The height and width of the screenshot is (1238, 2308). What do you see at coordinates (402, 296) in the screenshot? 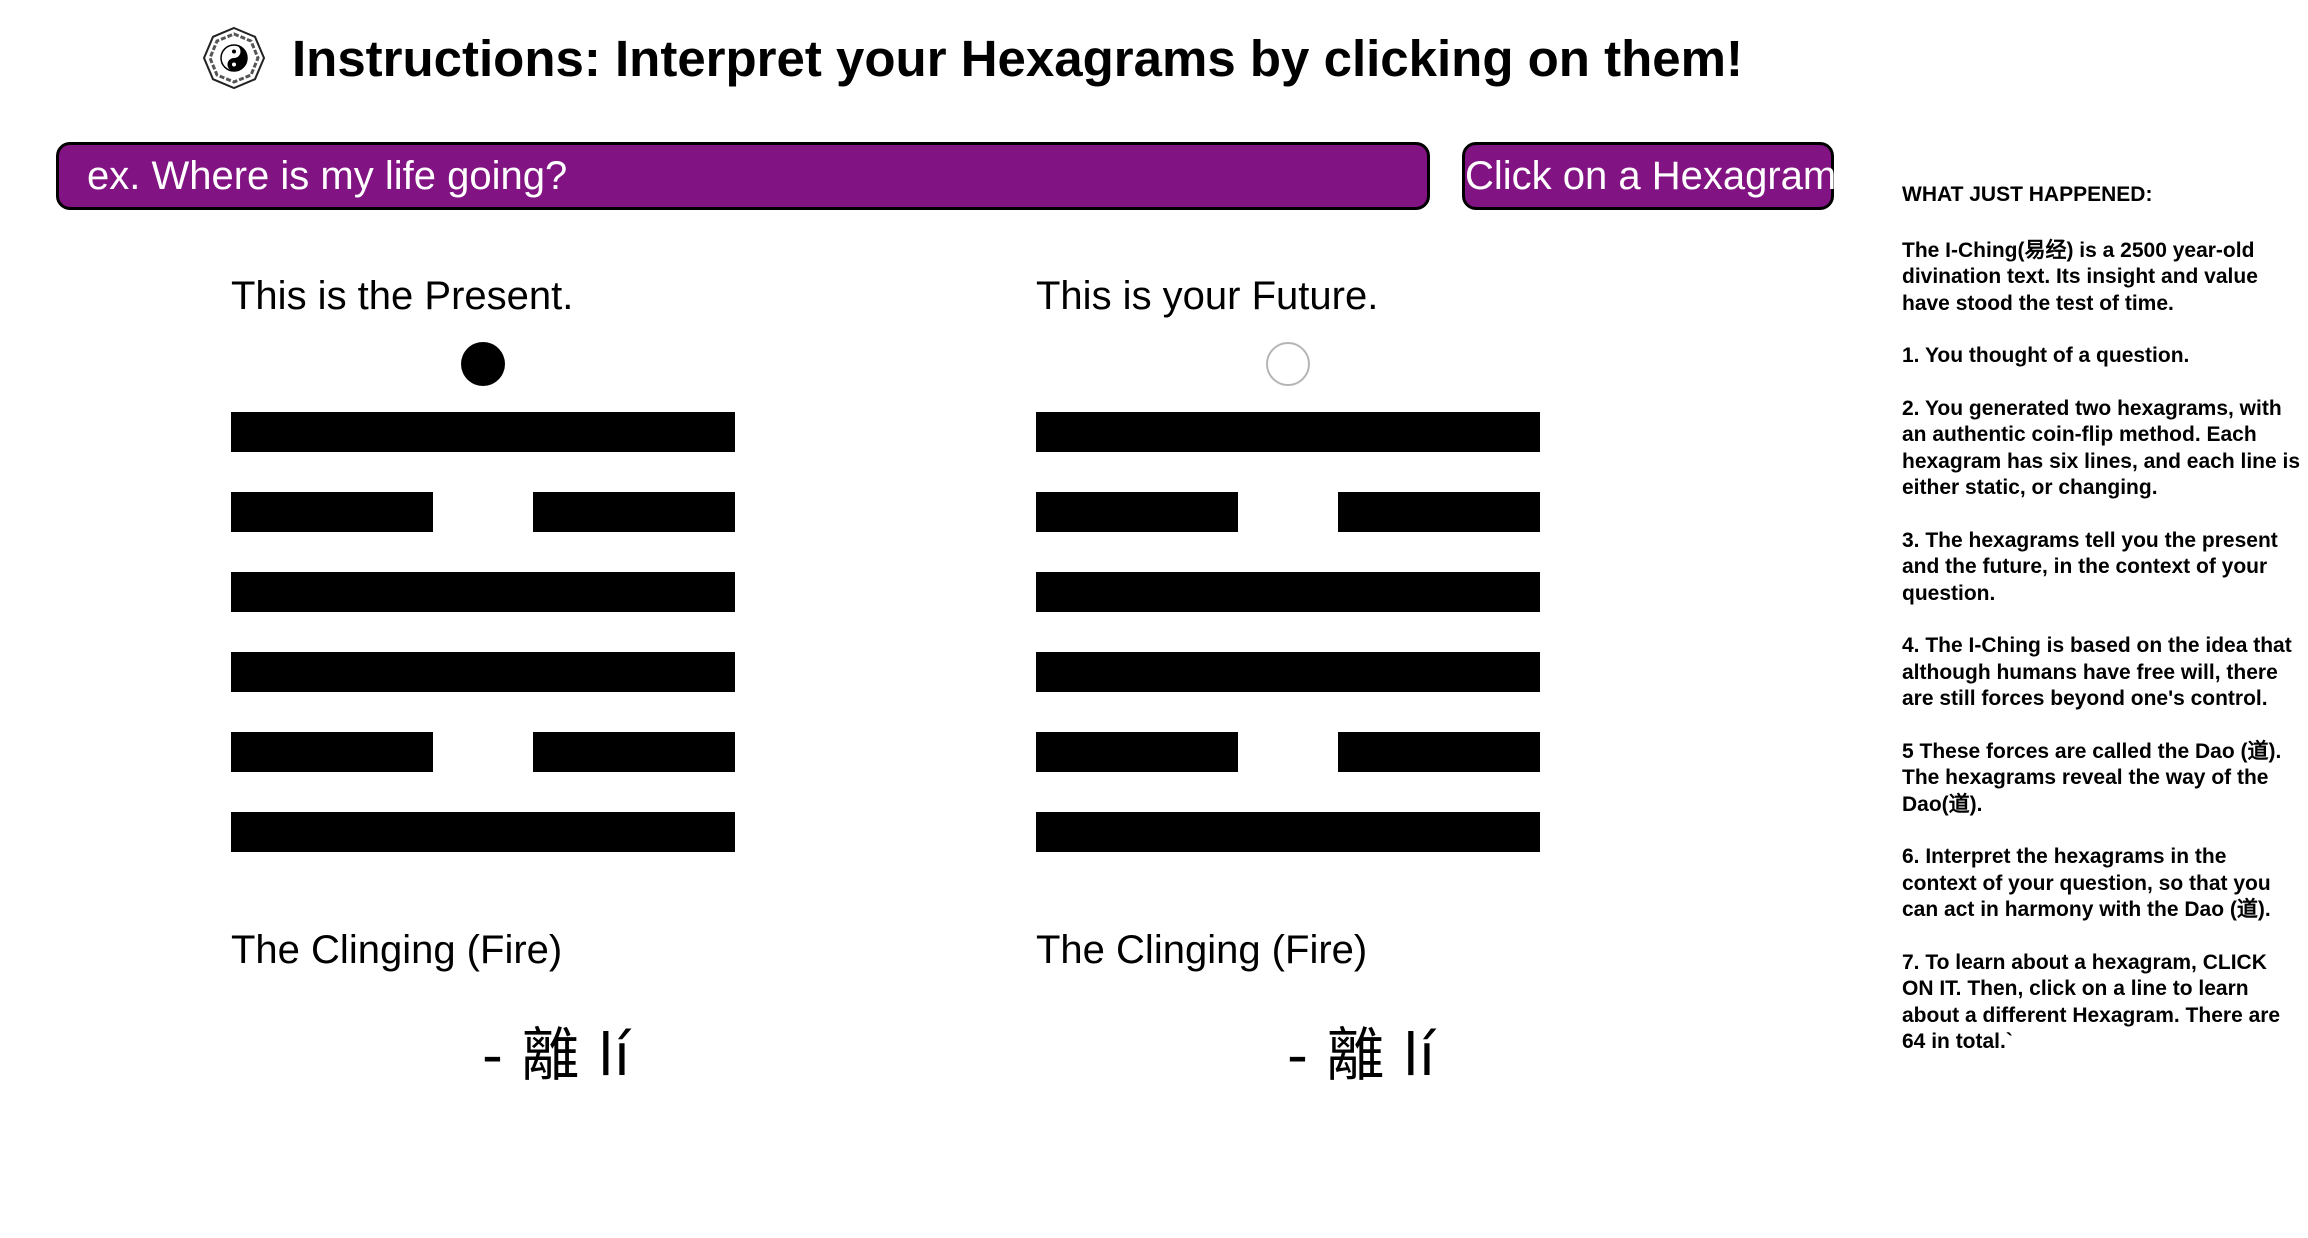
I see `present-heading: This is the Present.` at bounding box center [402, 296].